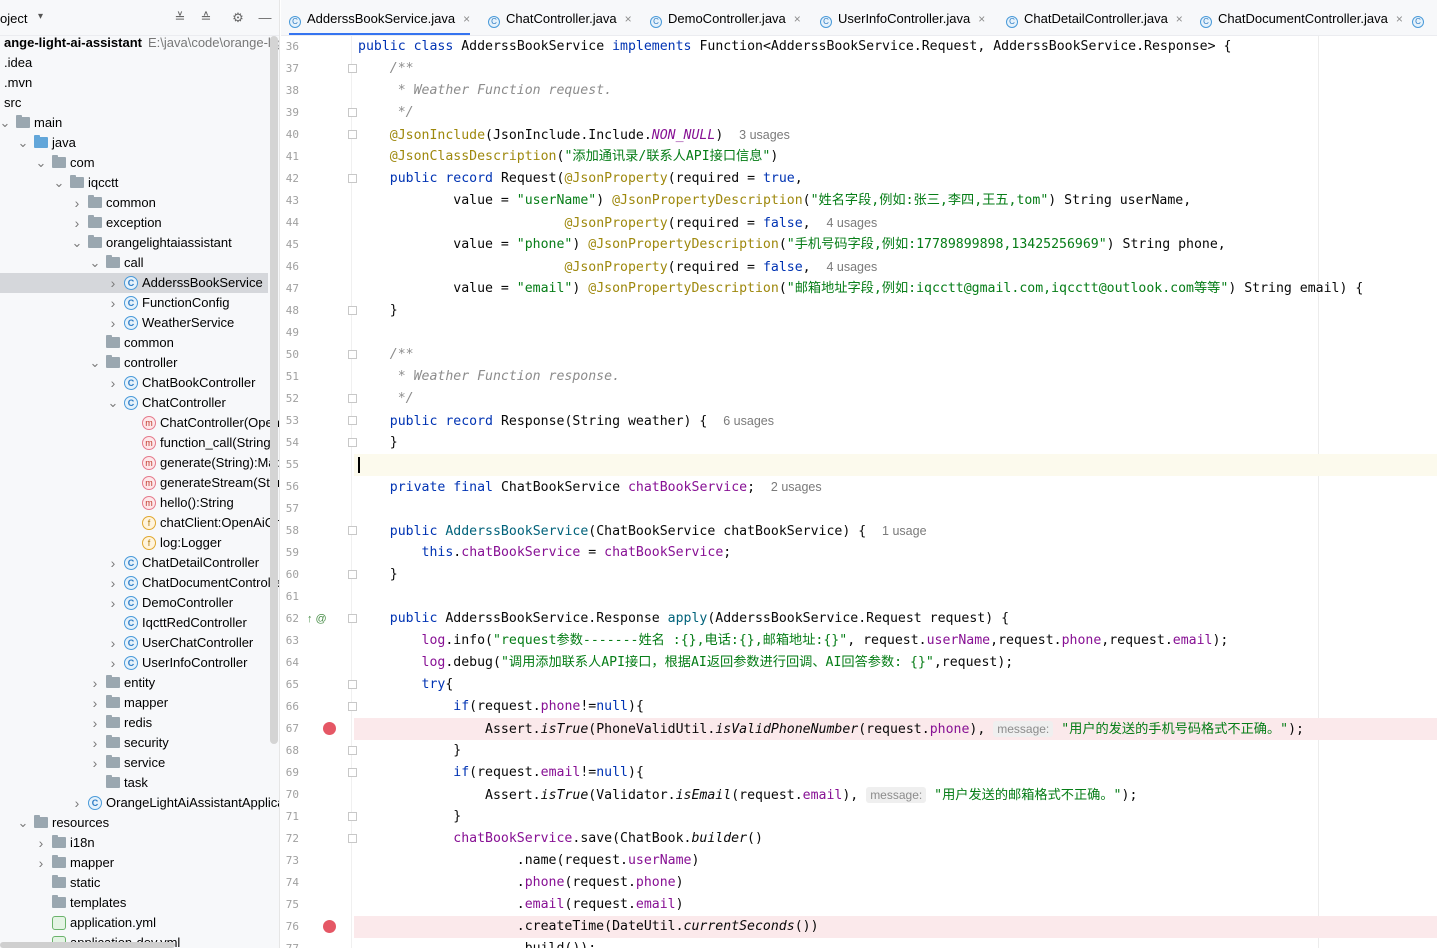 This screenshot has height=948, width=1437. I want to click on tree-item: .mvn, so click(134, 83).